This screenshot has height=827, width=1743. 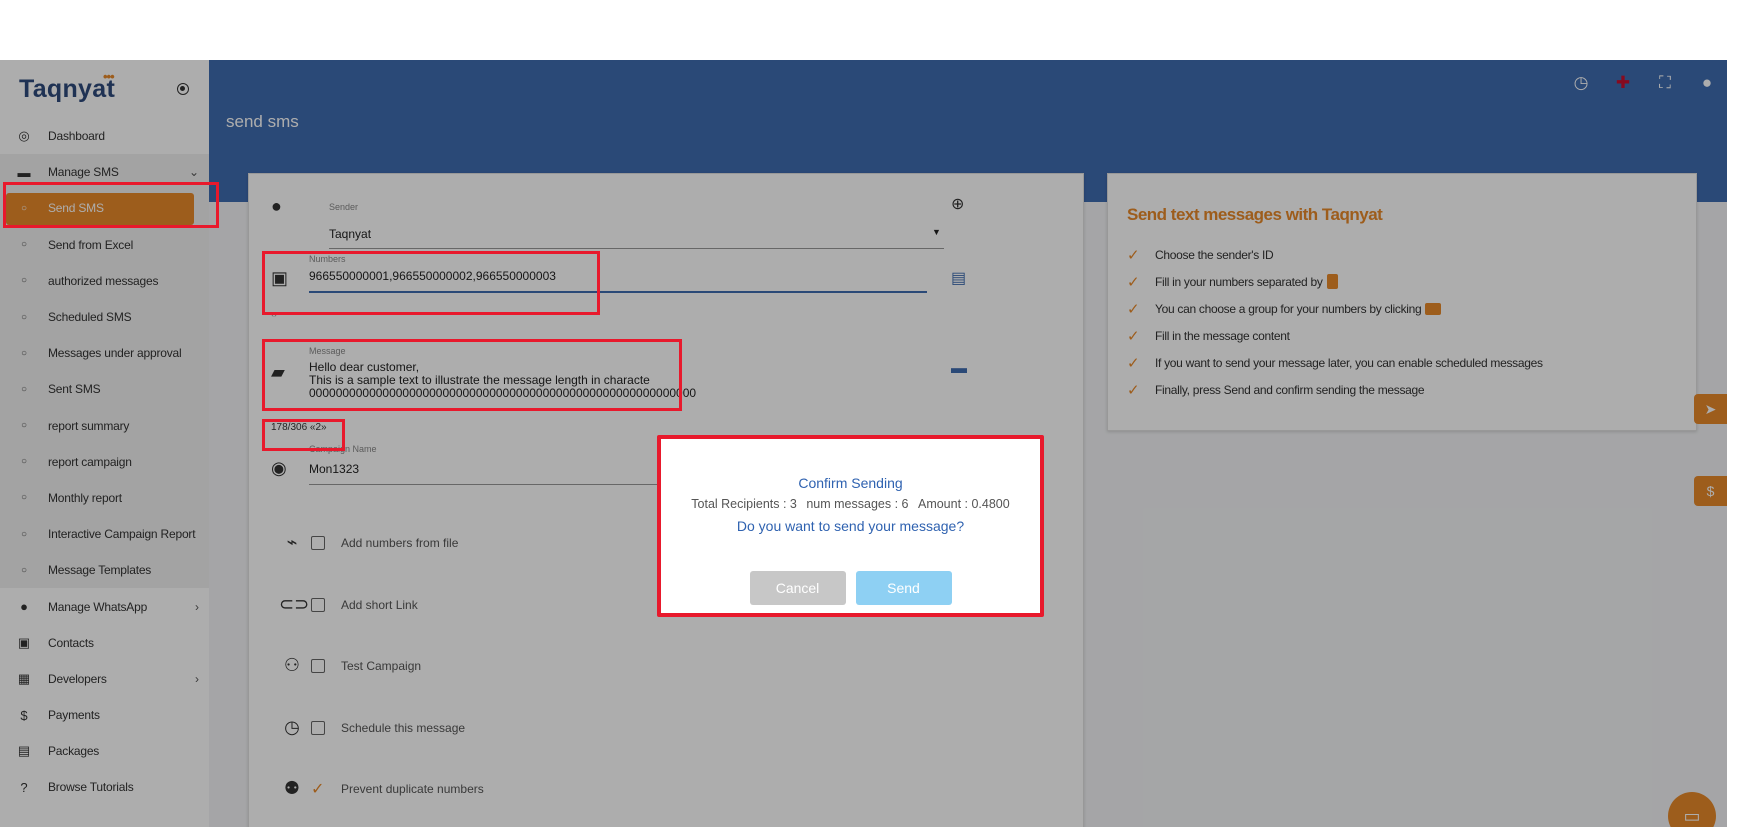 I want to click on dialog-question: Do you want to send your message?, so click(x=850, y=526).